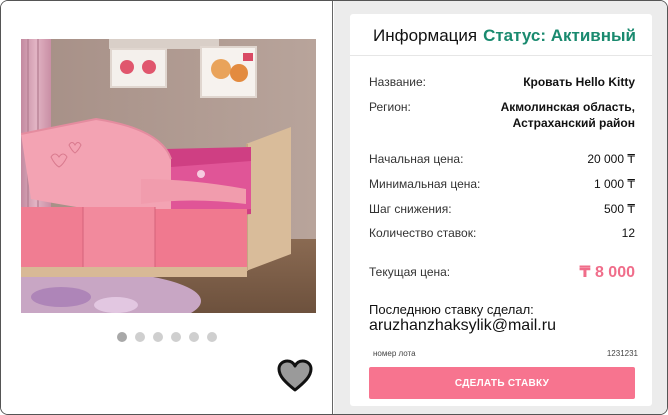 This screenshot has width=668, height=415. Describe the element at coordinates (390, 107) in the screenshot. I see `region-label: Регион:` at that location.